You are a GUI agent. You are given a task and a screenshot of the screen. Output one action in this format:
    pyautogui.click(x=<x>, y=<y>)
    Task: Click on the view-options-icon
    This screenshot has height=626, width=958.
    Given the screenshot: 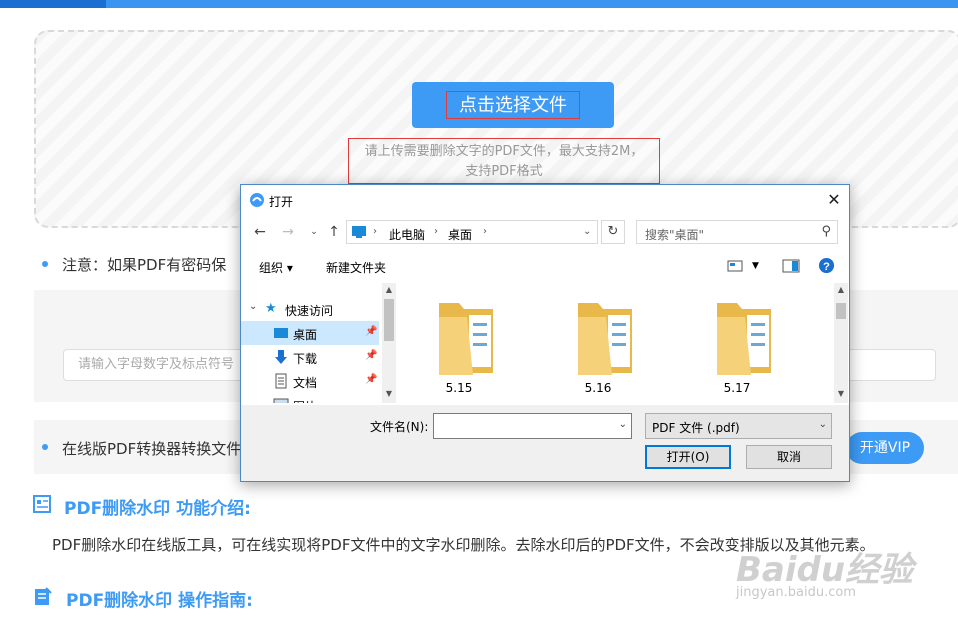 What is the action you would take?
    pyautogui.click(x=735, y=266)
    